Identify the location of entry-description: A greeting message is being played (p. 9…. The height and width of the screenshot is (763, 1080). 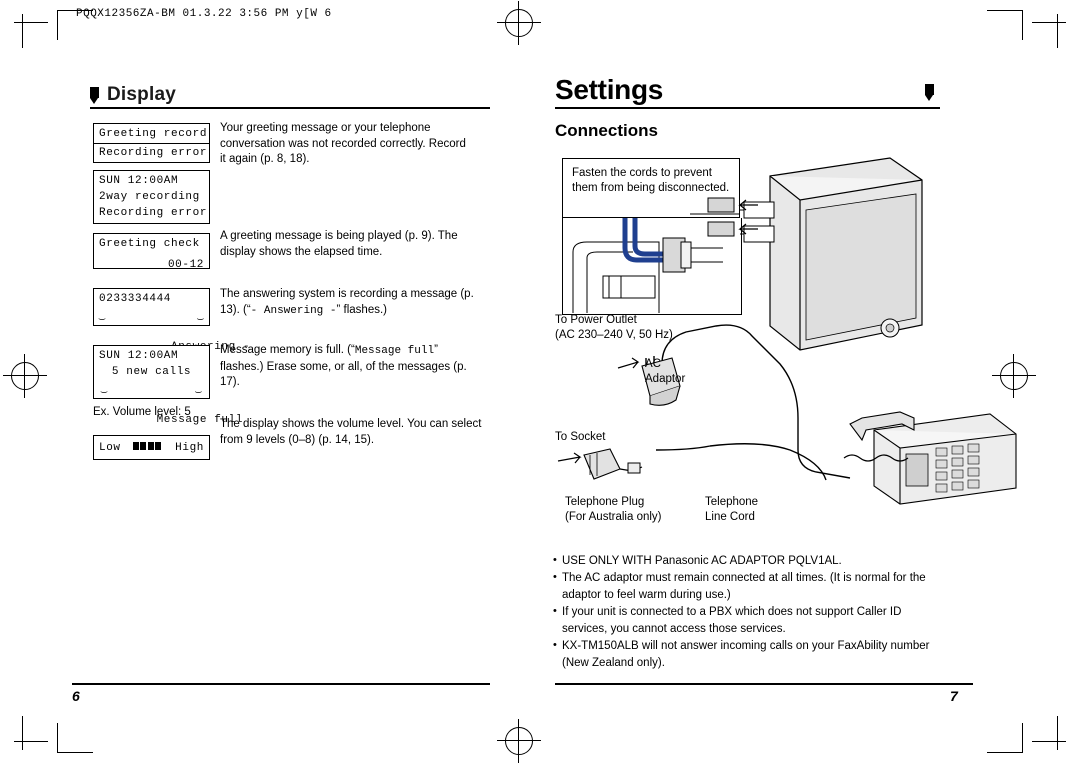
(339, 244).